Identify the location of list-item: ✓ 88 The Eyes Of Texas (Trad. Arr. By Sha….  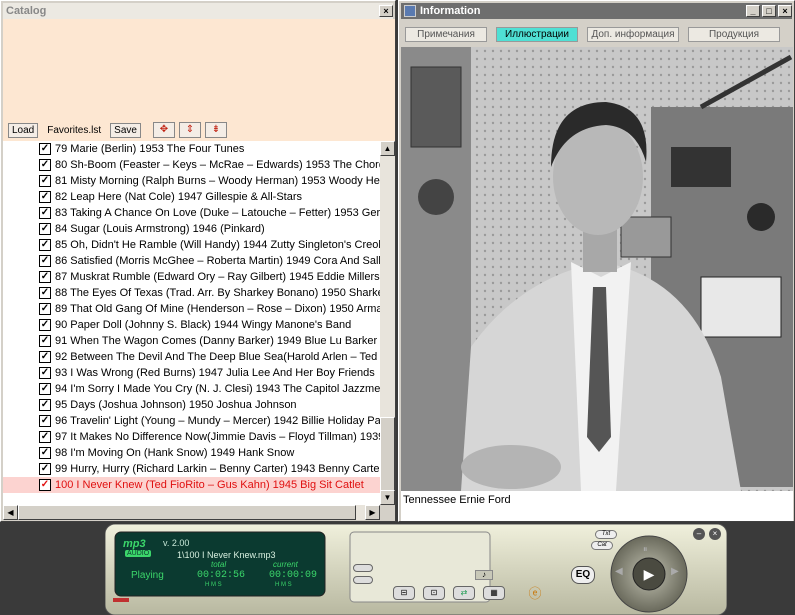
(191, 293).